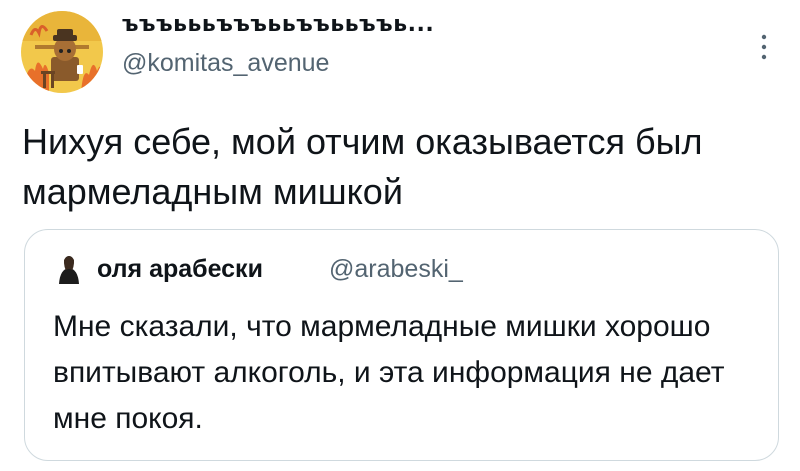 The image size is (800, 471). I want to click on author-avatar, so click(62, 52).